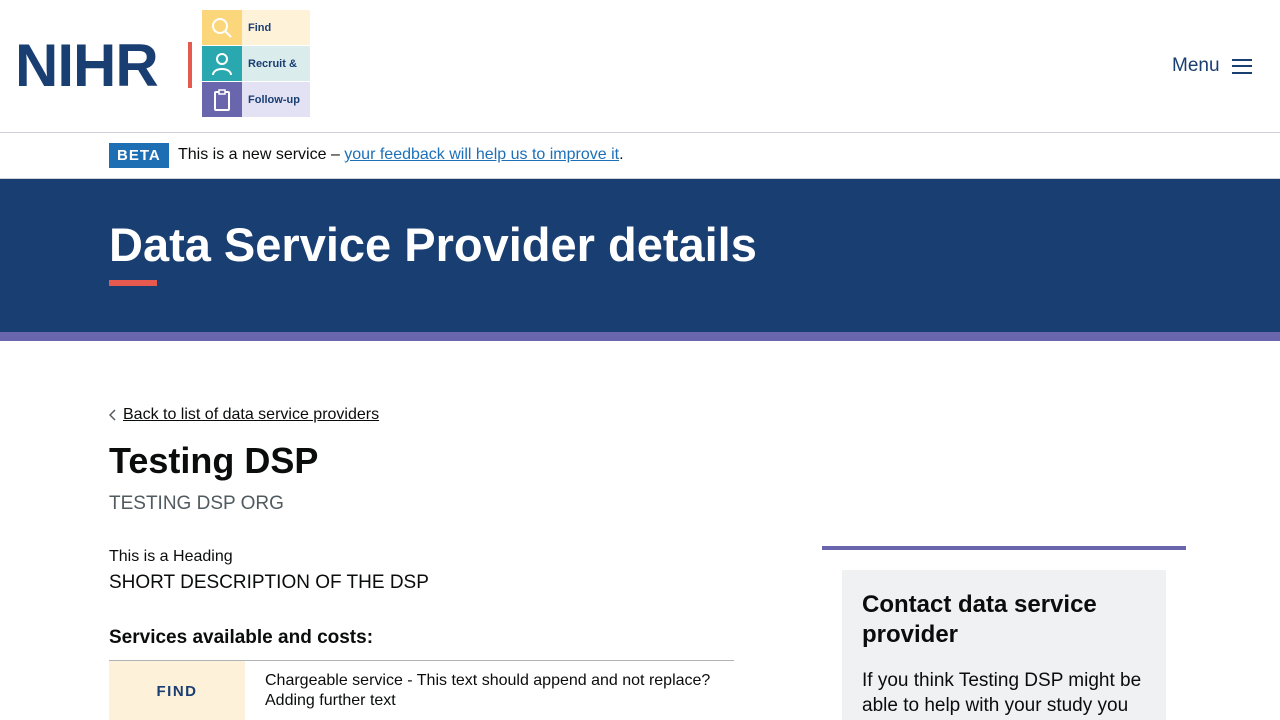 Image resolution: width=1280 pixels, height=720 pixels. I want to click on menu-button: Menu, so click(1212, 66).